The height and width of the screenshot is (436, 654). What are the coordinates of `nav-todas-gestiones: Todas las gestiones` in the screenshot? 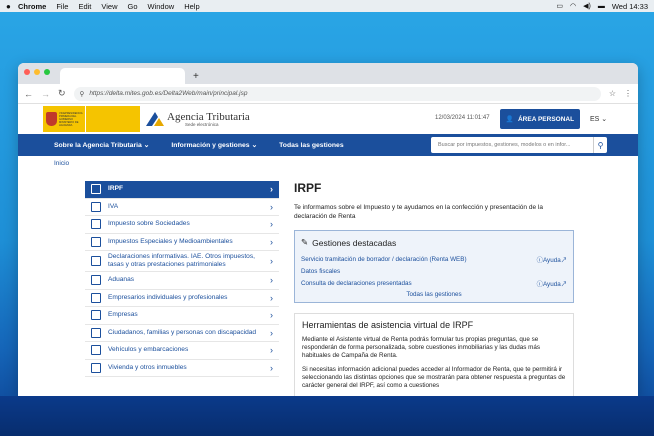 It's located at (311, 145).